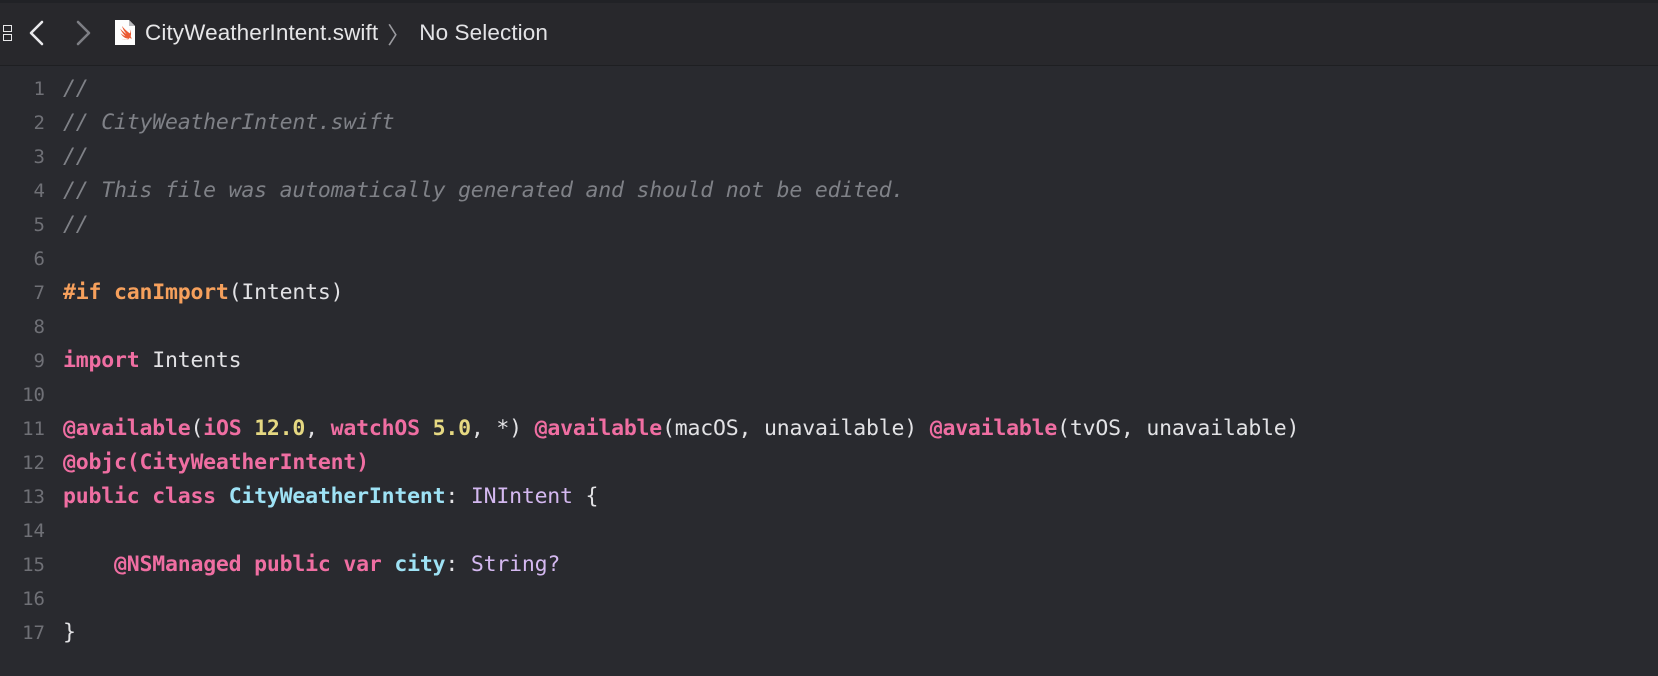 This screenshot has width=1658, height=676. I want to click on code-token-keyword: @NSManaged public var, so click(247, 564).